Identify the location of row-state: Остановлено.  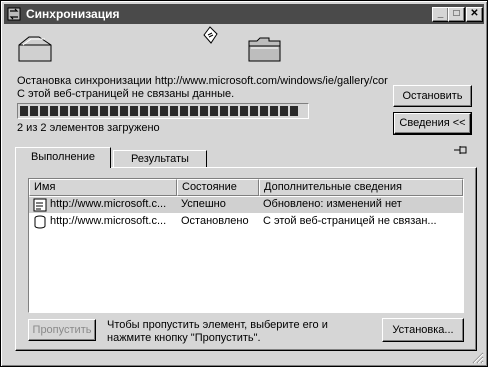
(215, 221).